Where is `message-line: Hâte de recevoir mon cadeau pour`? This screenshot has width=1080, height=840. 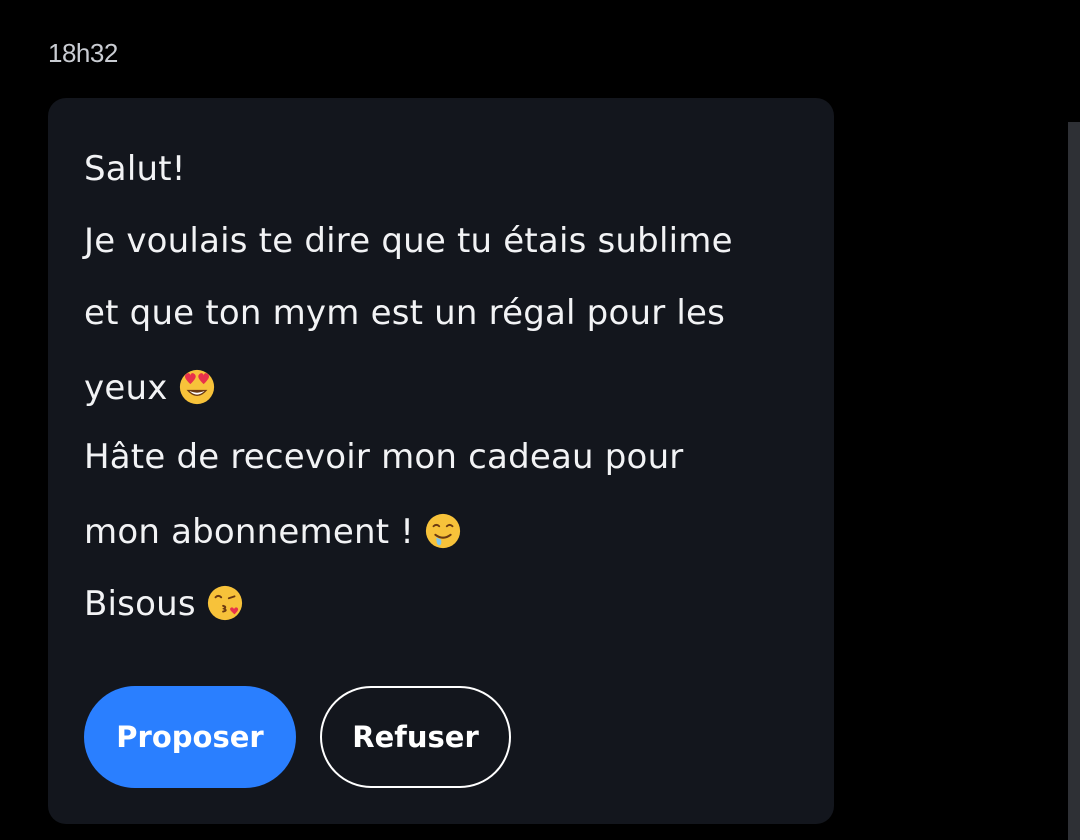 message-line: Hâte de recevoir mon cadeau pour is located at coordinates (384, 457).